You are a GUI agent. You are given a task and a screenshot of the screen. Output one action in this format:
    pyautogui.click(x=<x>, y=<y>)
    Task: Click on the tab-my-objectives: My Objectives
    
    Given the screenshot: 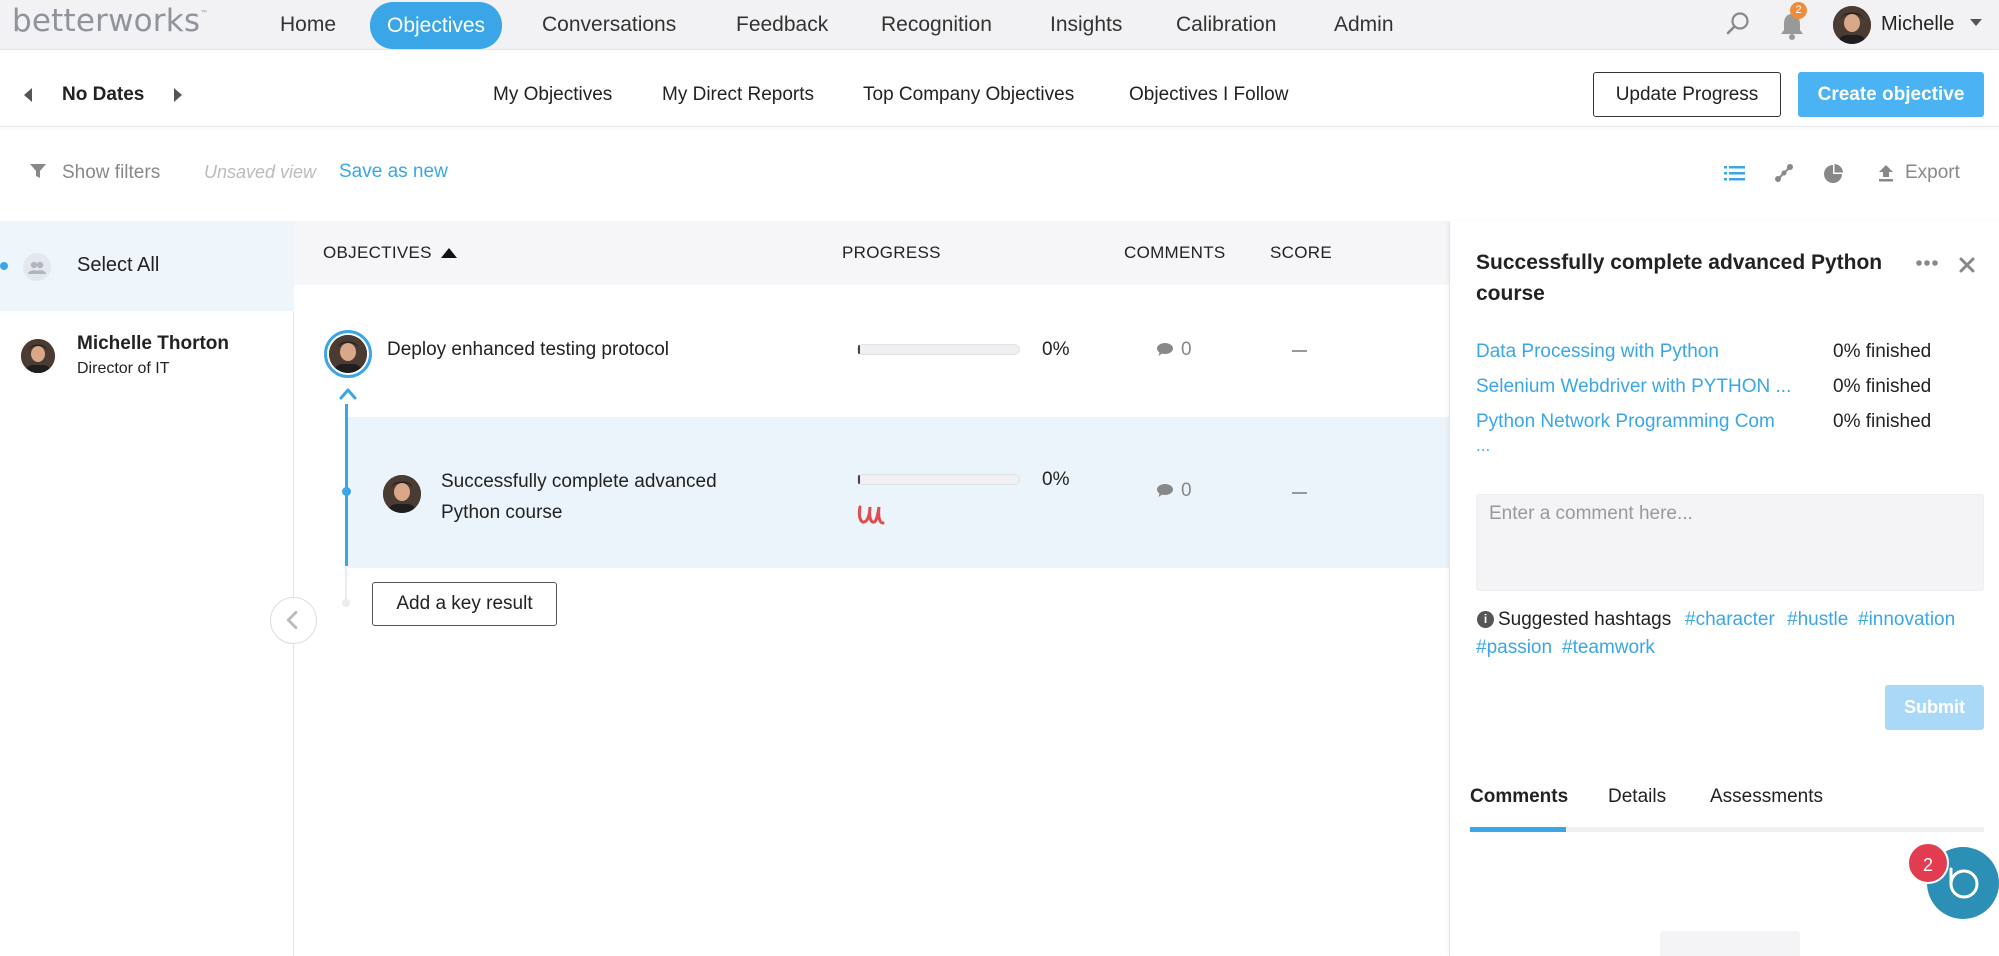 What is the action you would take?
    pyautogui.click(x=552, y=95)
    